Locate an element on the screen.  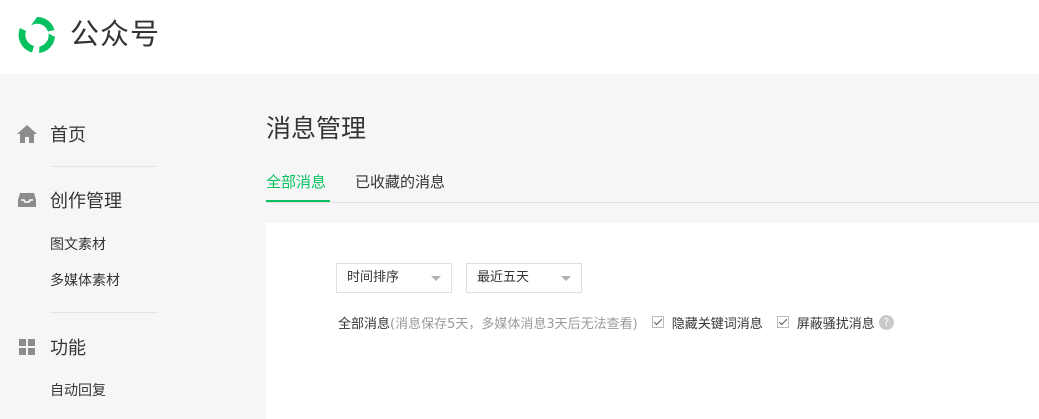
home-icon is located at coordinates (27, 134).